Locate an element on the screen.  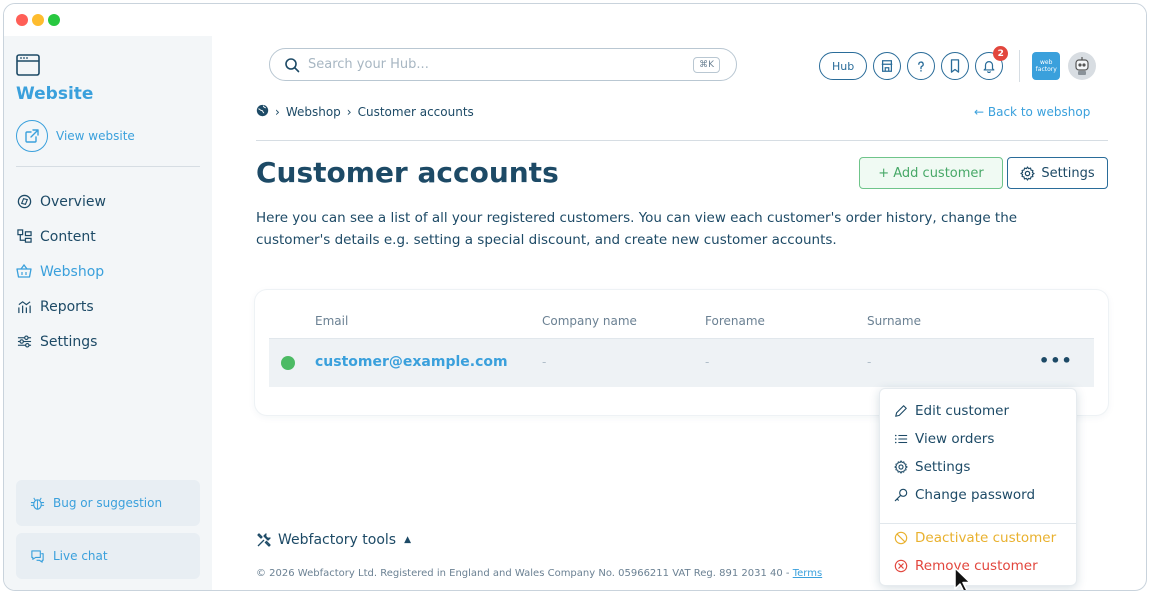
sidebar-item-settings: Settings is located at coordinates (111, 341).